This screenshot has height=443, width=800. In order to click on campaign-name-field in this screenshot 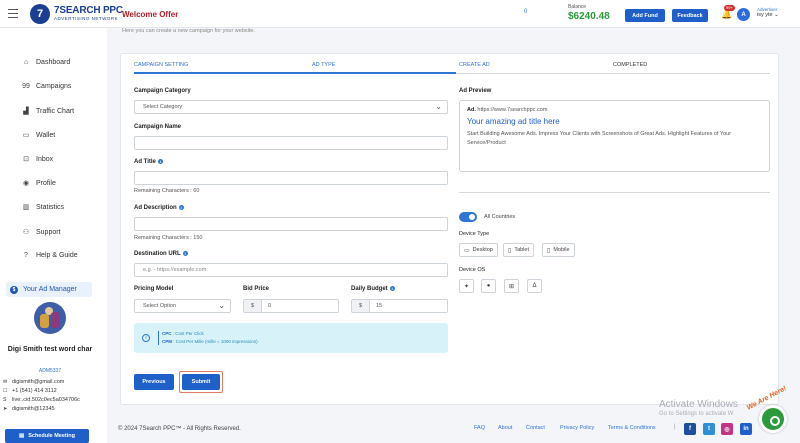, I will do `click(291, 143)`.